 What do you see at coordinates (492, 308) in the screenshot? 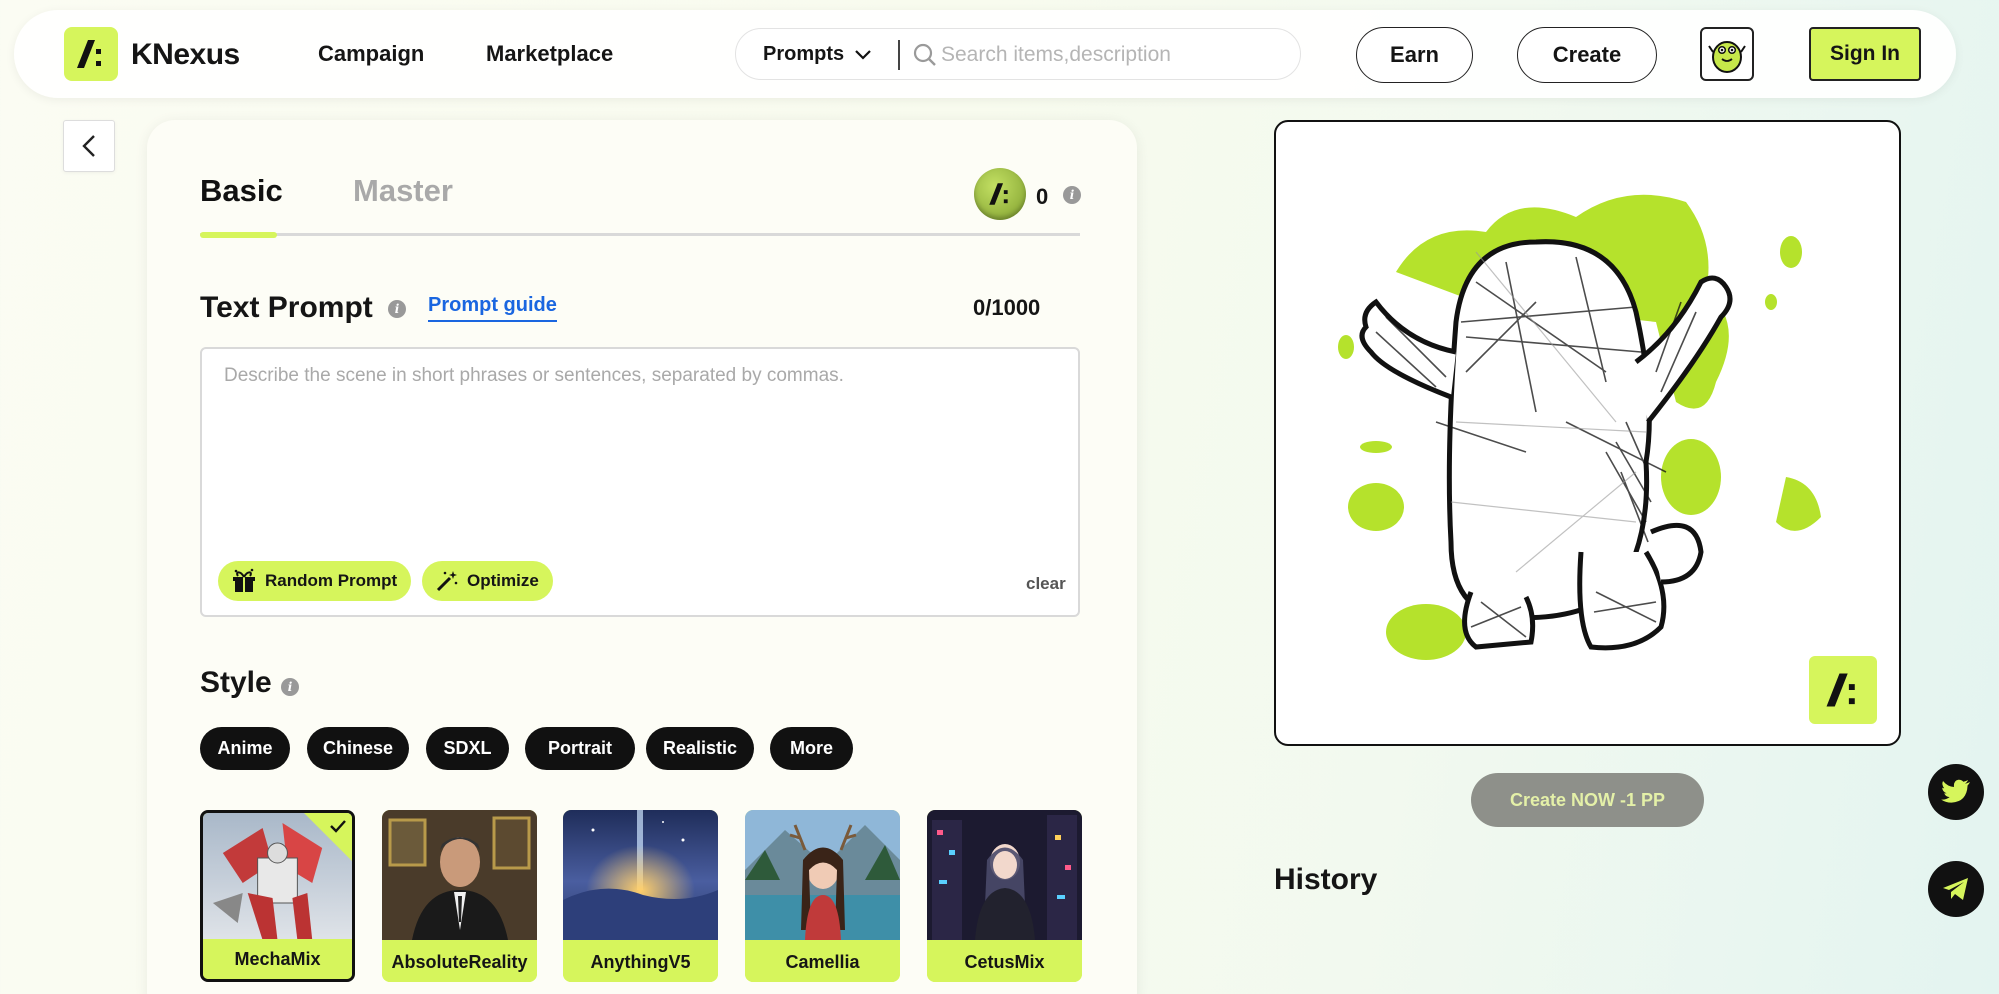
I see `prompt-guide-link: Prompt guide` at bounding box center [492, 308].